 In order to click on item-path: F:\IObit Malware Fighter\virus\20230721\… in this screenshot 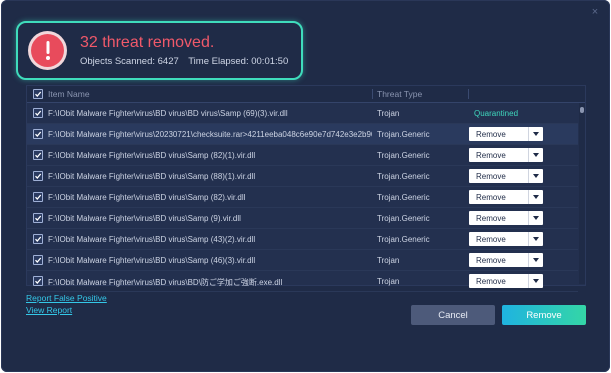, I will do `click(210, 134)`.